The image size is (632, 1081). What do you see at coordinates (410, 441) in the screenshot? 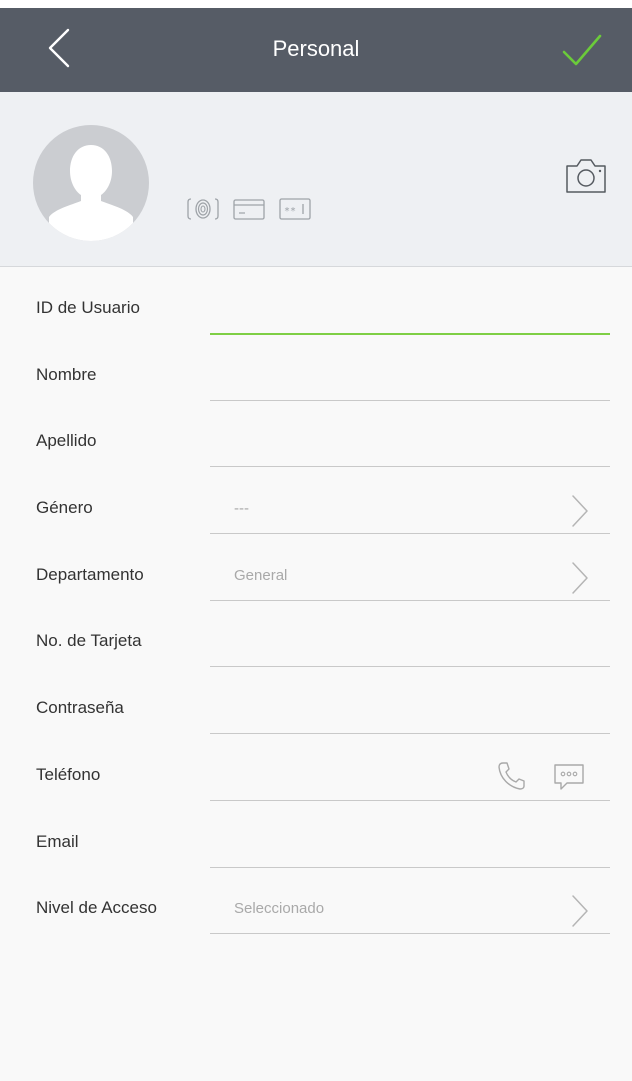
I see `last-name-input` at bounding box center [410, 441].